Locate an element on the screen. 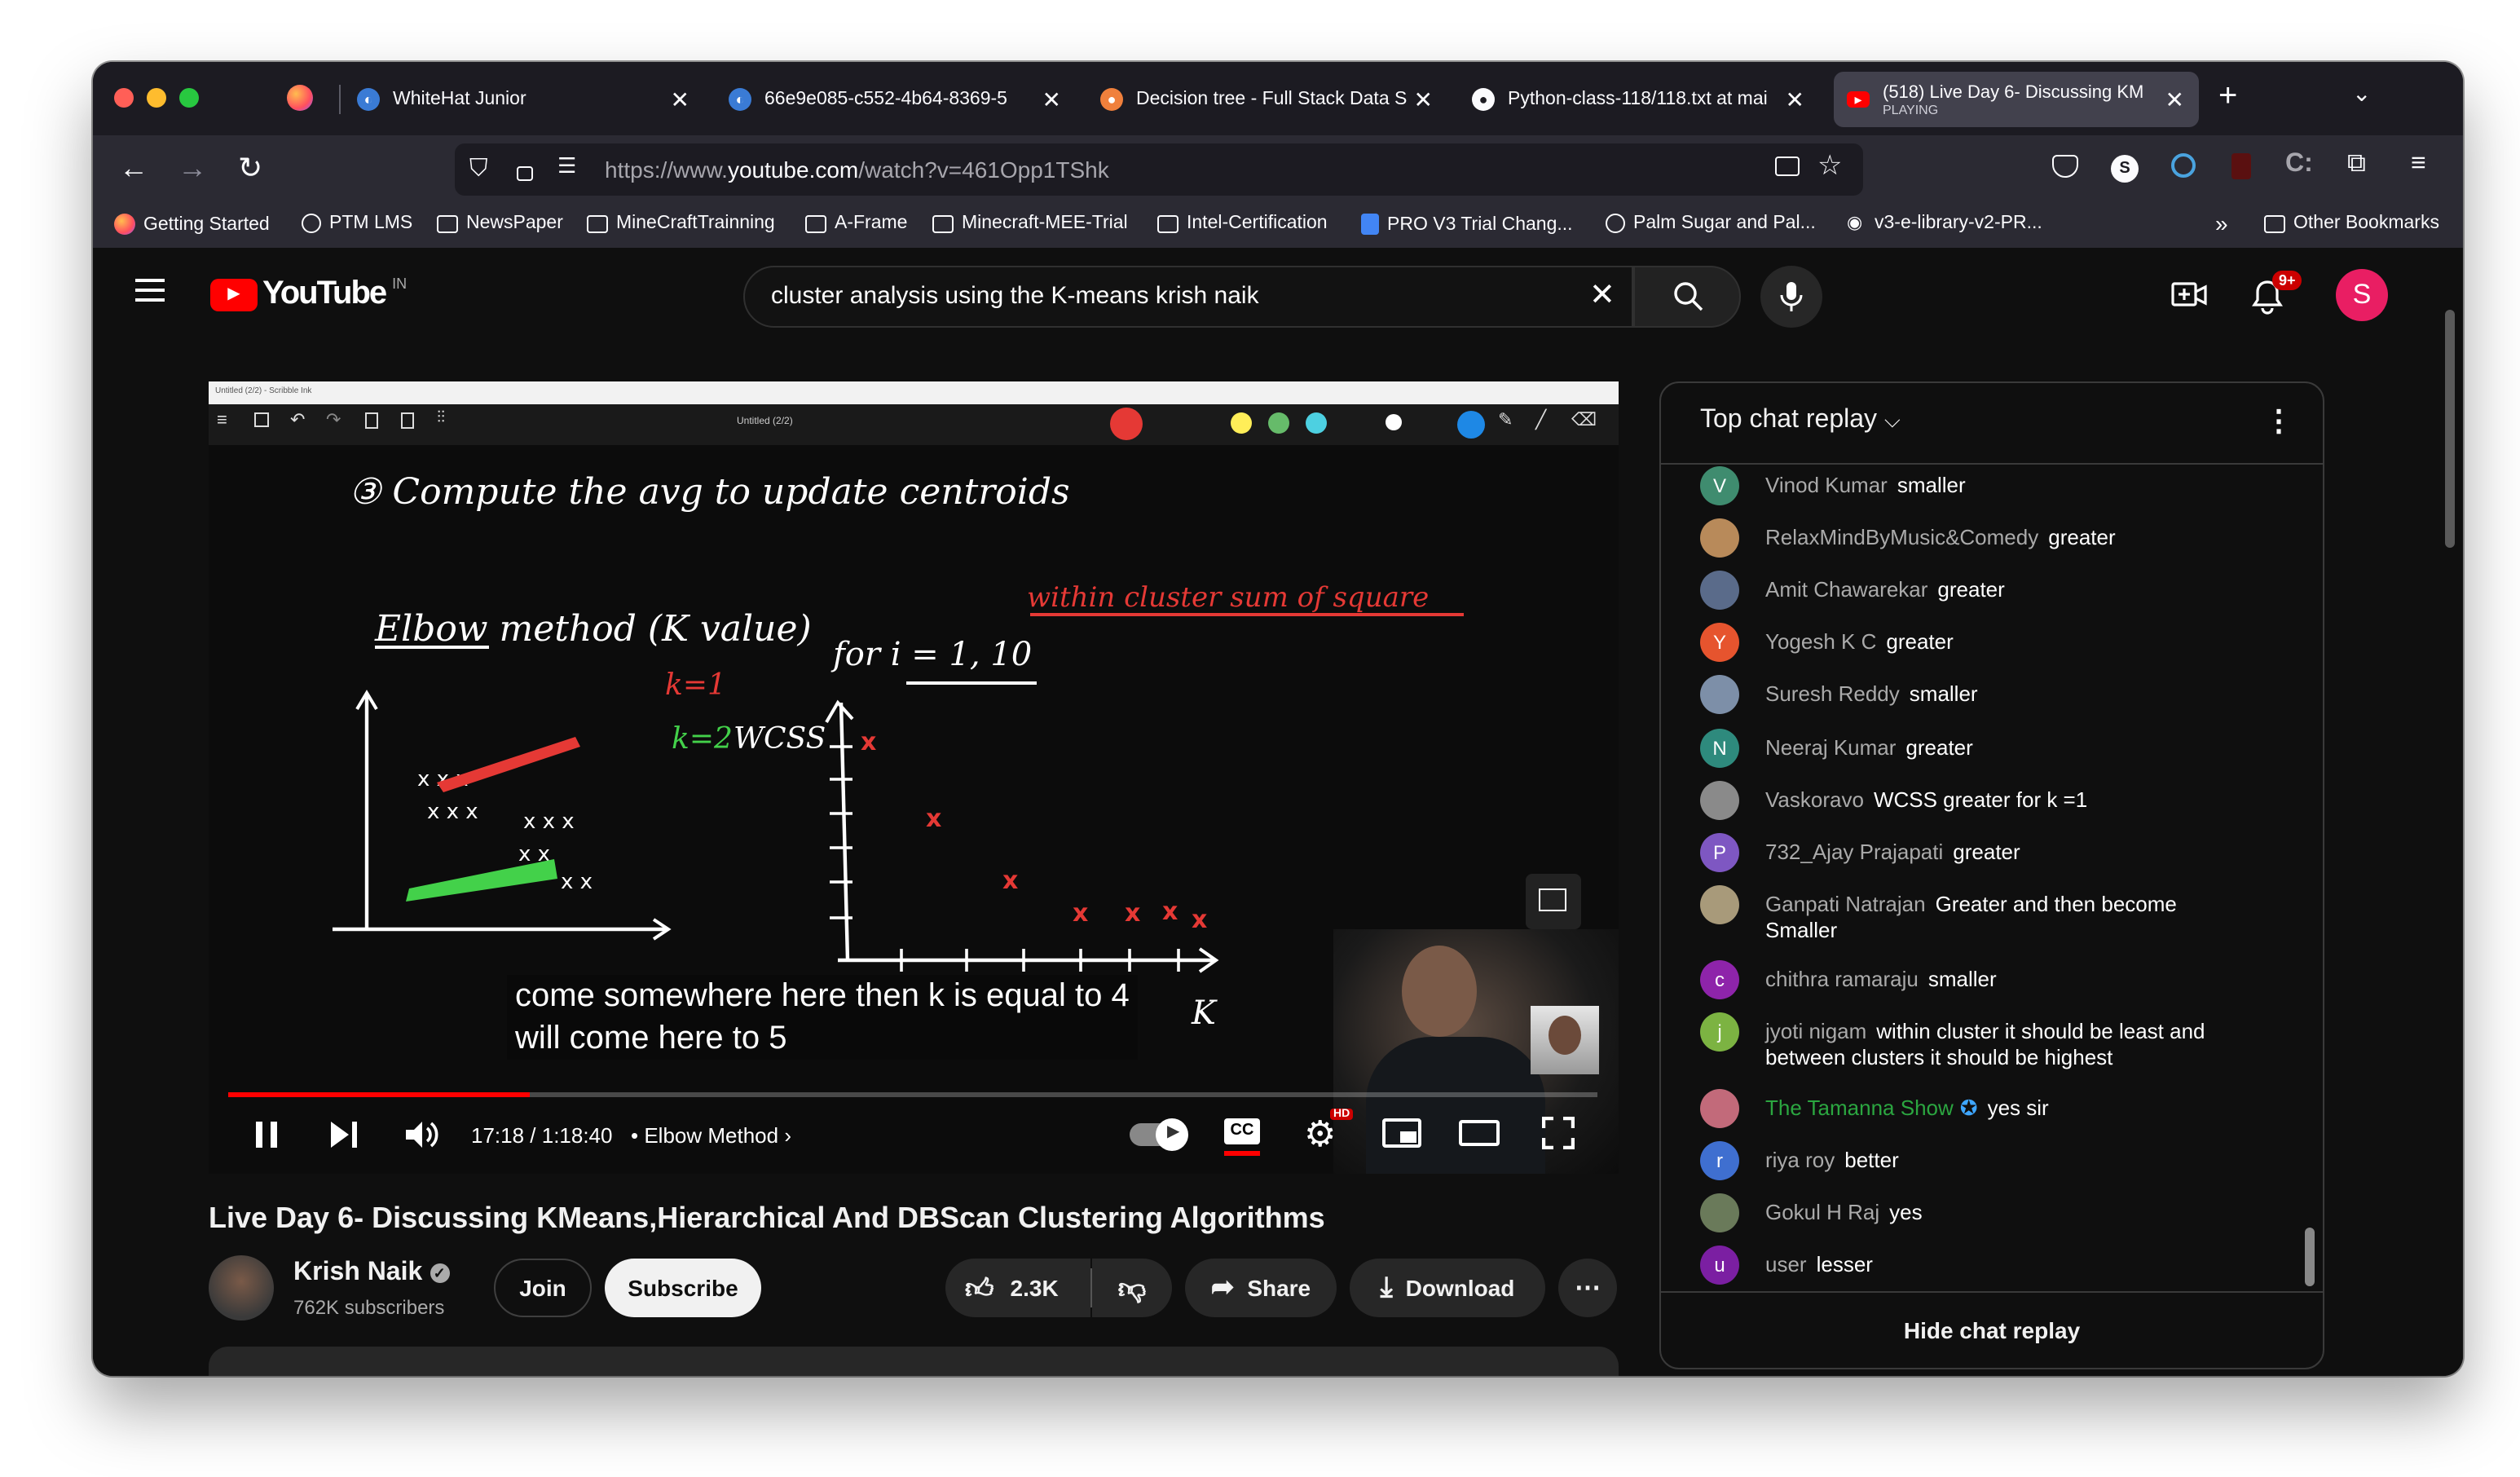  next-video-button is located at coordinates (344, 1136).